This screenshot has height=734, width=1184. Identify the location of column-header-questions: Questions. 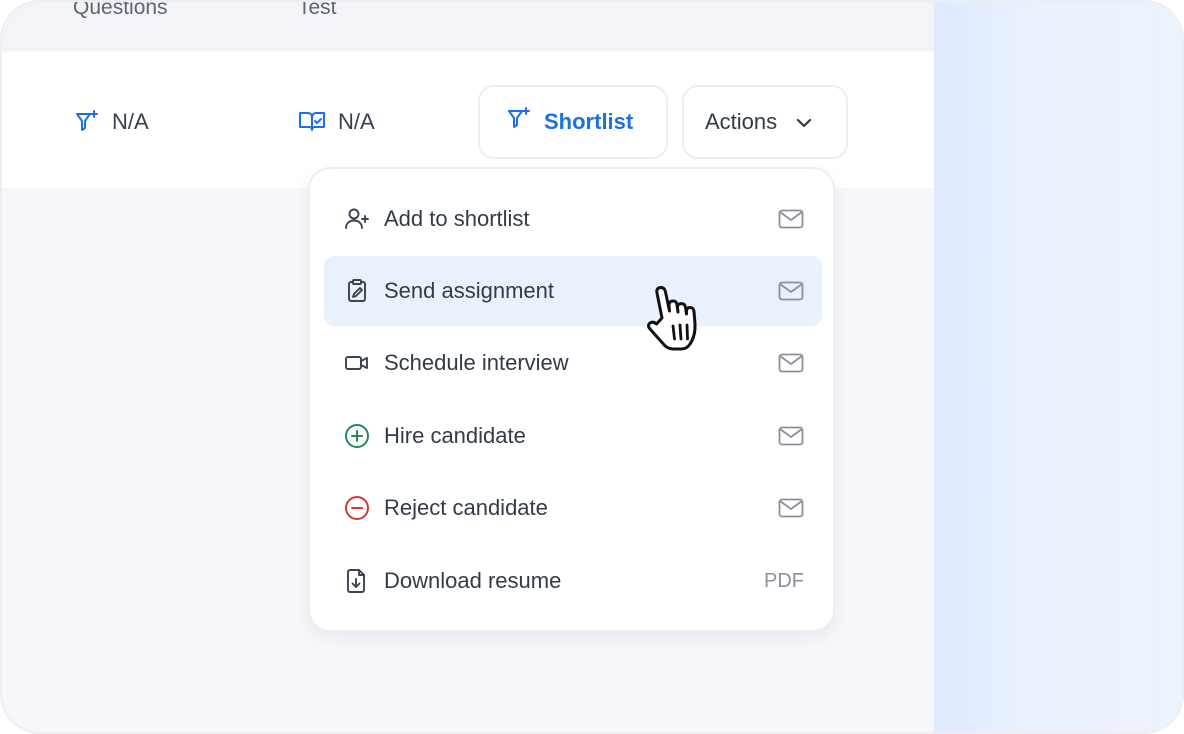
(120, 11).